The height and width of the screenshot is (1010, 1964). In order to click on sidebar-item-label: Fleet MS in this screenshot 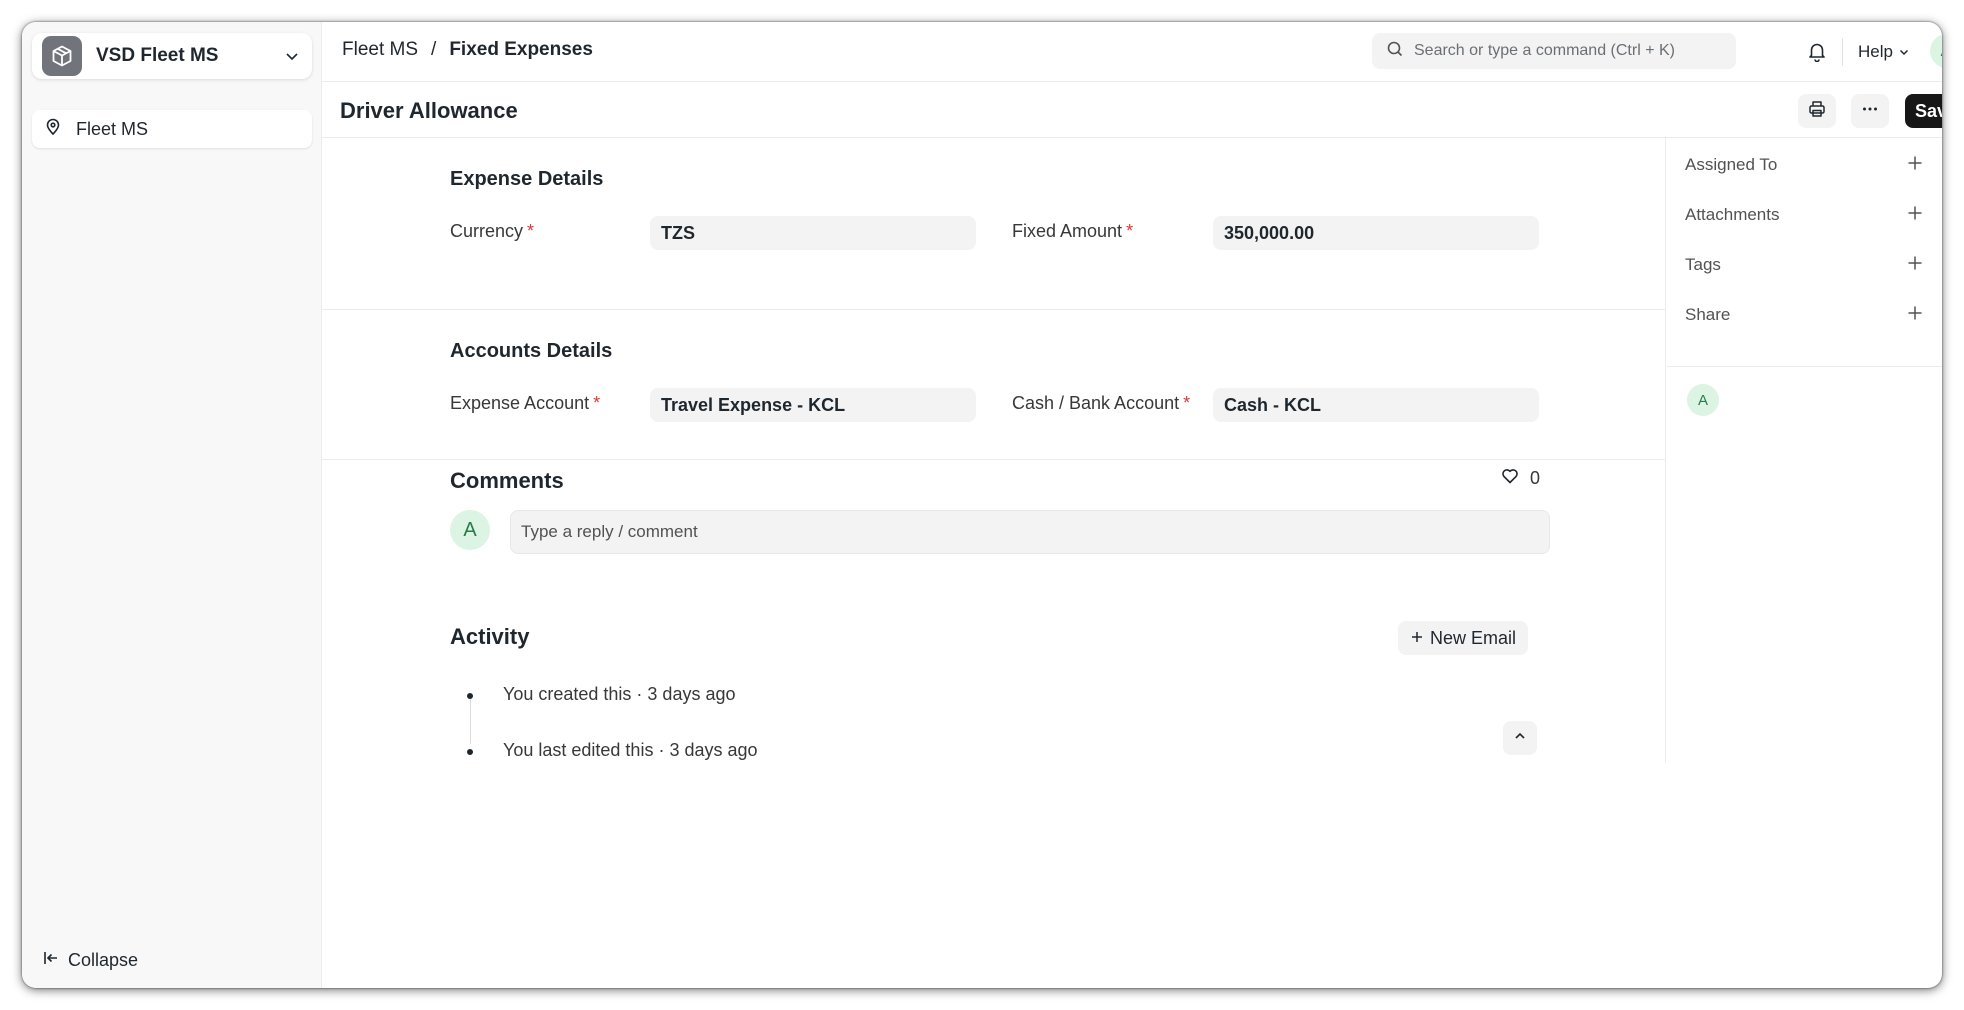, I will do `click(112, 128)`.